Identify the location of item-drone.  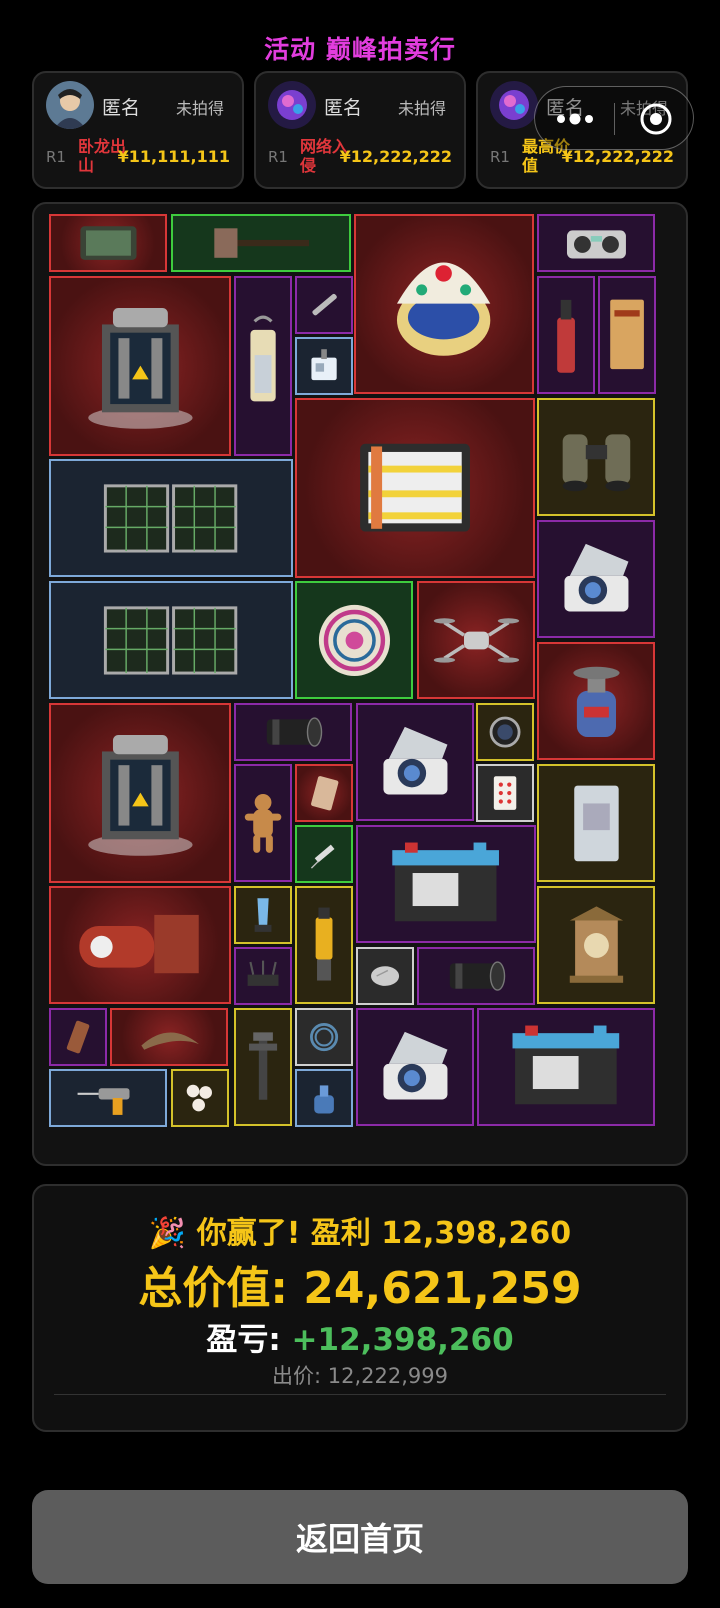
(476, 640).